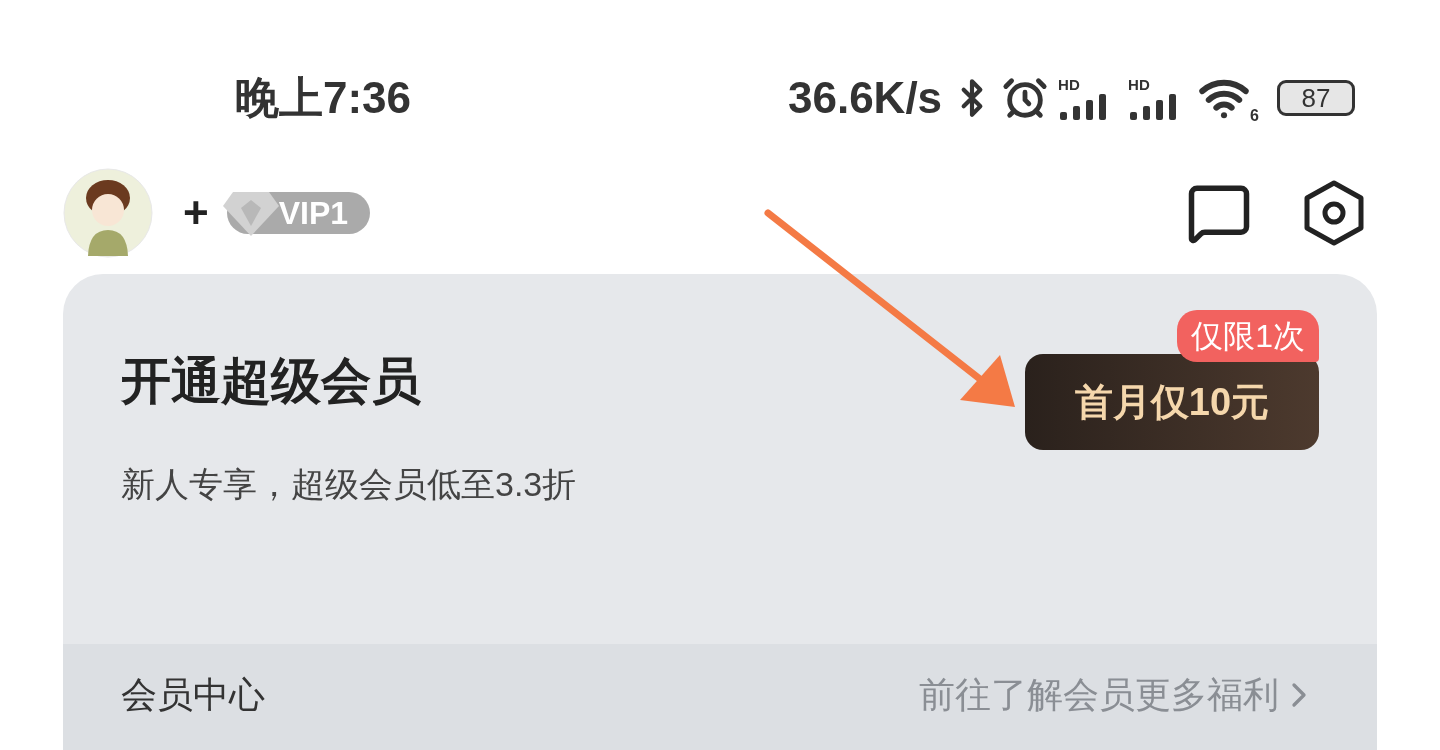  Describe the element at coordinates (1172, 402) in the screenshot. I see `first-month-button: 首月仅10元` at that location.